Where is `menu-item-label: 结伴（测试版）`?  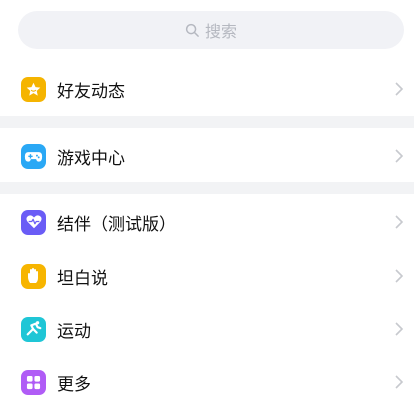 menu-item-label: 结伴（测试版） is located at coordinates (116, 224).